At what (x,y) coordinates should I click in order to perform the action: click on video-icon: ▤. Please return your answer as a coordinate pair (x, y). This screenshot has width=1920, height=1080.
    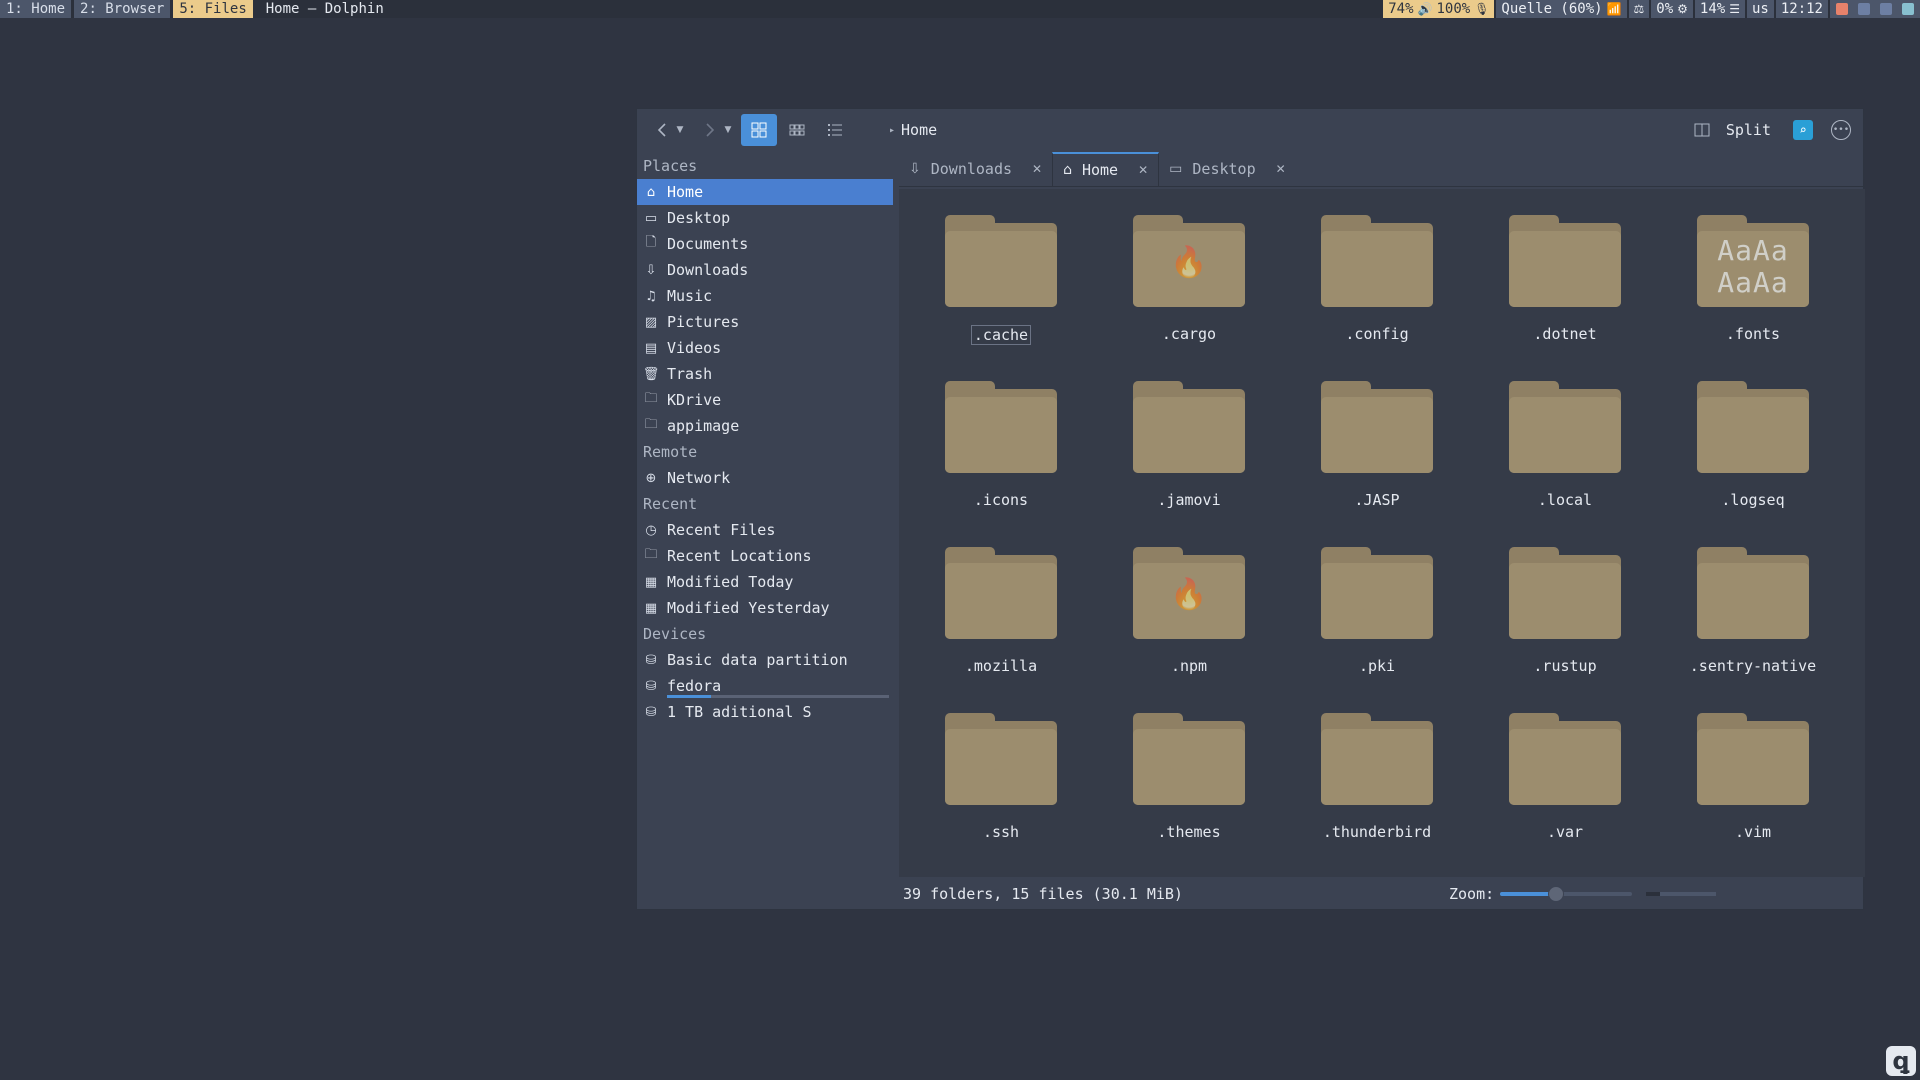
    Looking at the image, I should click on (651, 348).